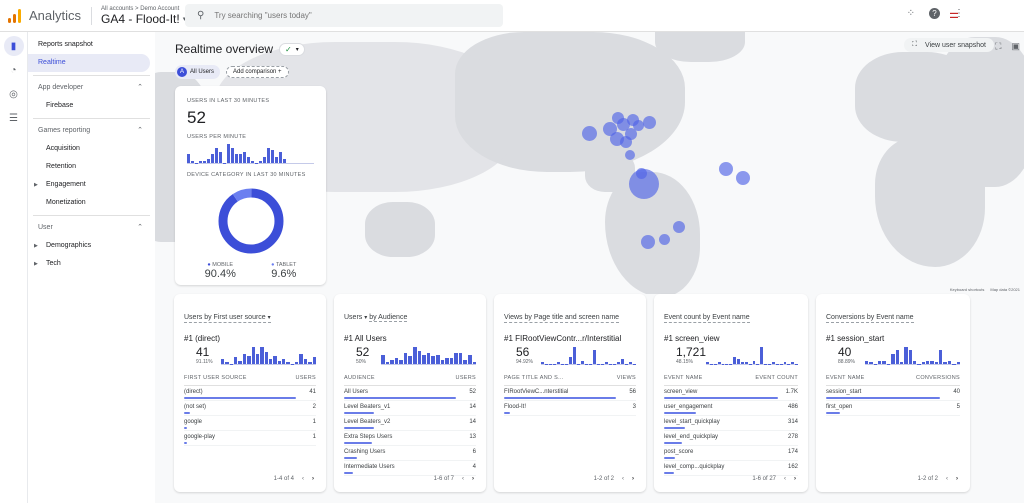 The height and width of the screenshot is (503, 1024). I want to click on table-row: (direct) 41, so click(250, 393).